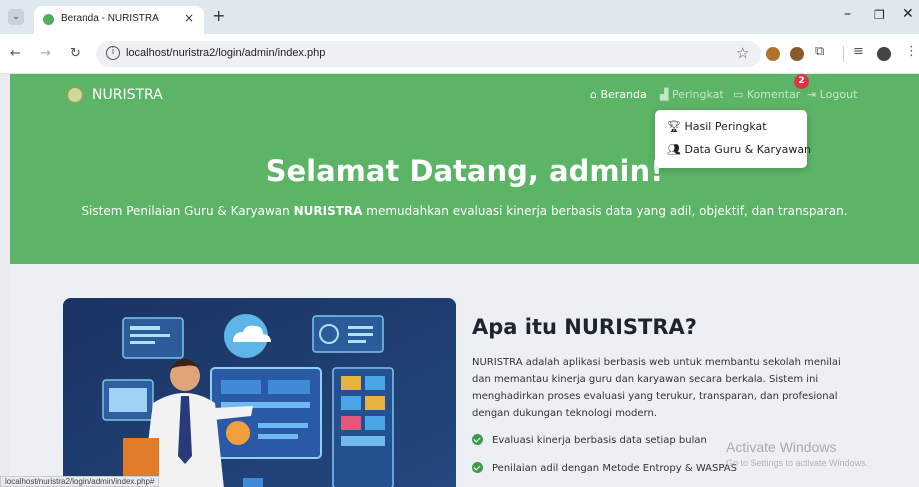 This screenshot has width=919, height=487. I want to click on home-icon: ⌂, so click(593, 94).